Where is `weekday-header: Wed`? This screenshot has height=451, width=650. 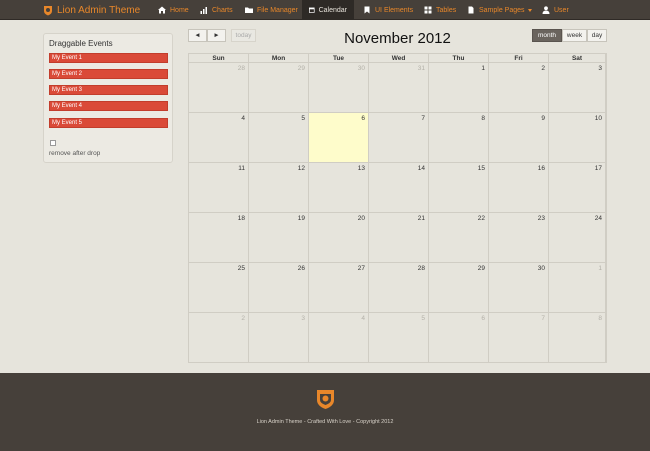 weekday-header: Wed is located at coordinates (399, 58).